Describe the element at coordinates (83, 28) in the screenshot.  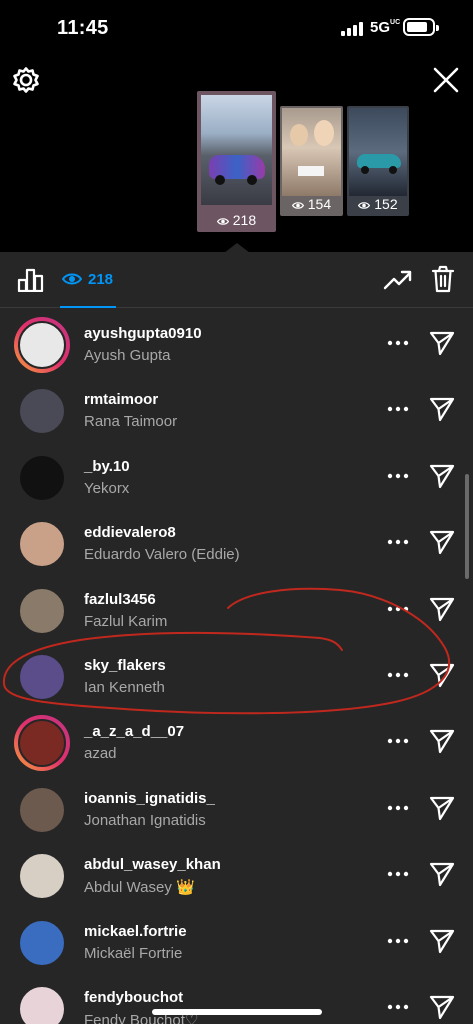
I see `status-time: 11:45` at that location.